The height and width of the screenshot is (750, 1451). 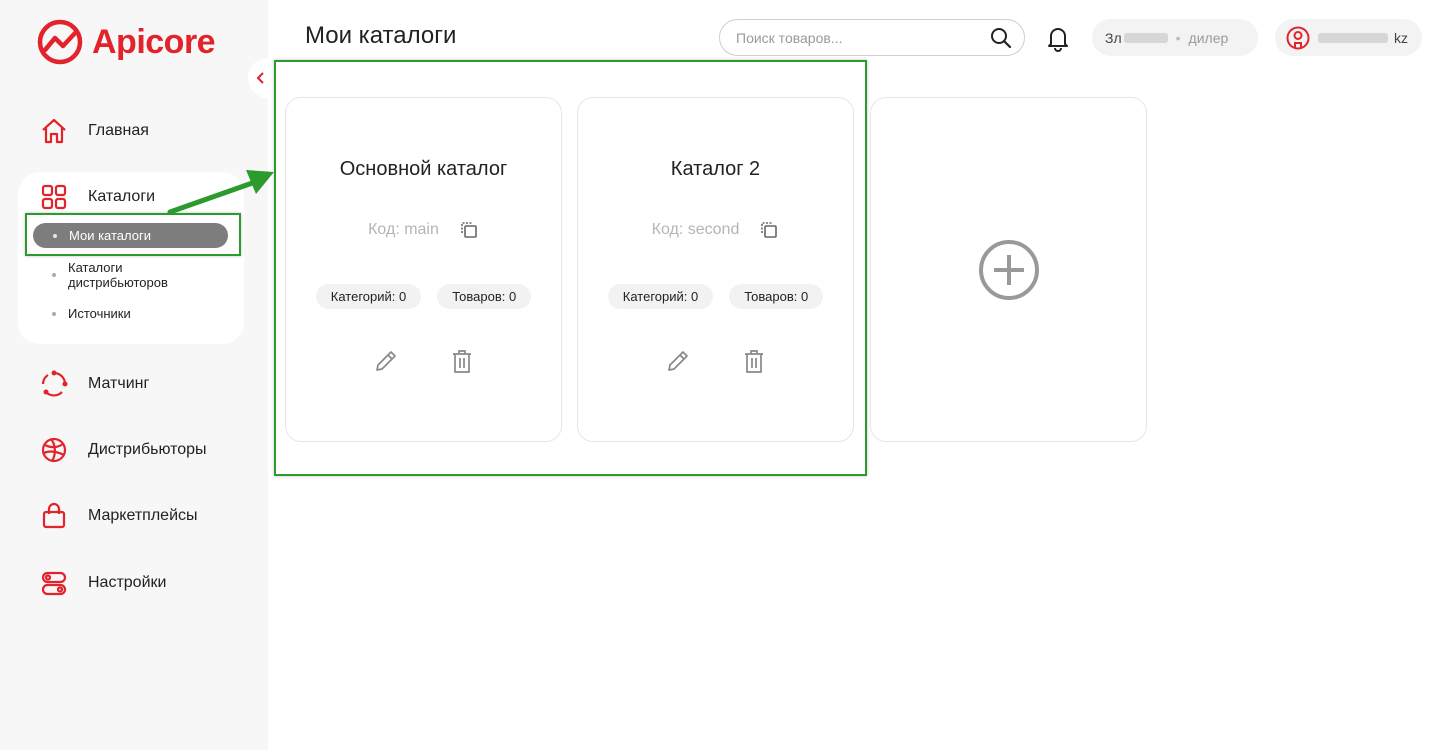 What do you see at coordinates (220, 192) in the screenshot?
I see `annotation-arrow` at bounding box center [220, 192].